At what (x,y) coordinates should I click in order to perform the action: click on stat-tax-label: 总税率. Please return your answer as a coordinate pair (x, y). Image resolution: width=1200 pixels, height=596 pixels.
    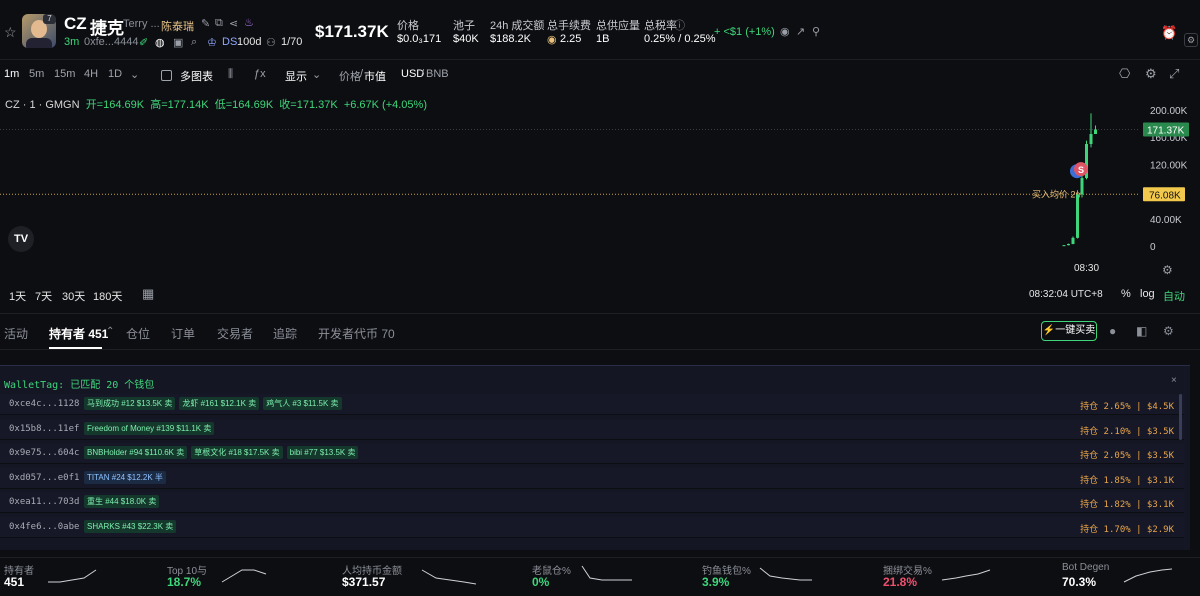
    Looking at the image, I should click on (660, 26).